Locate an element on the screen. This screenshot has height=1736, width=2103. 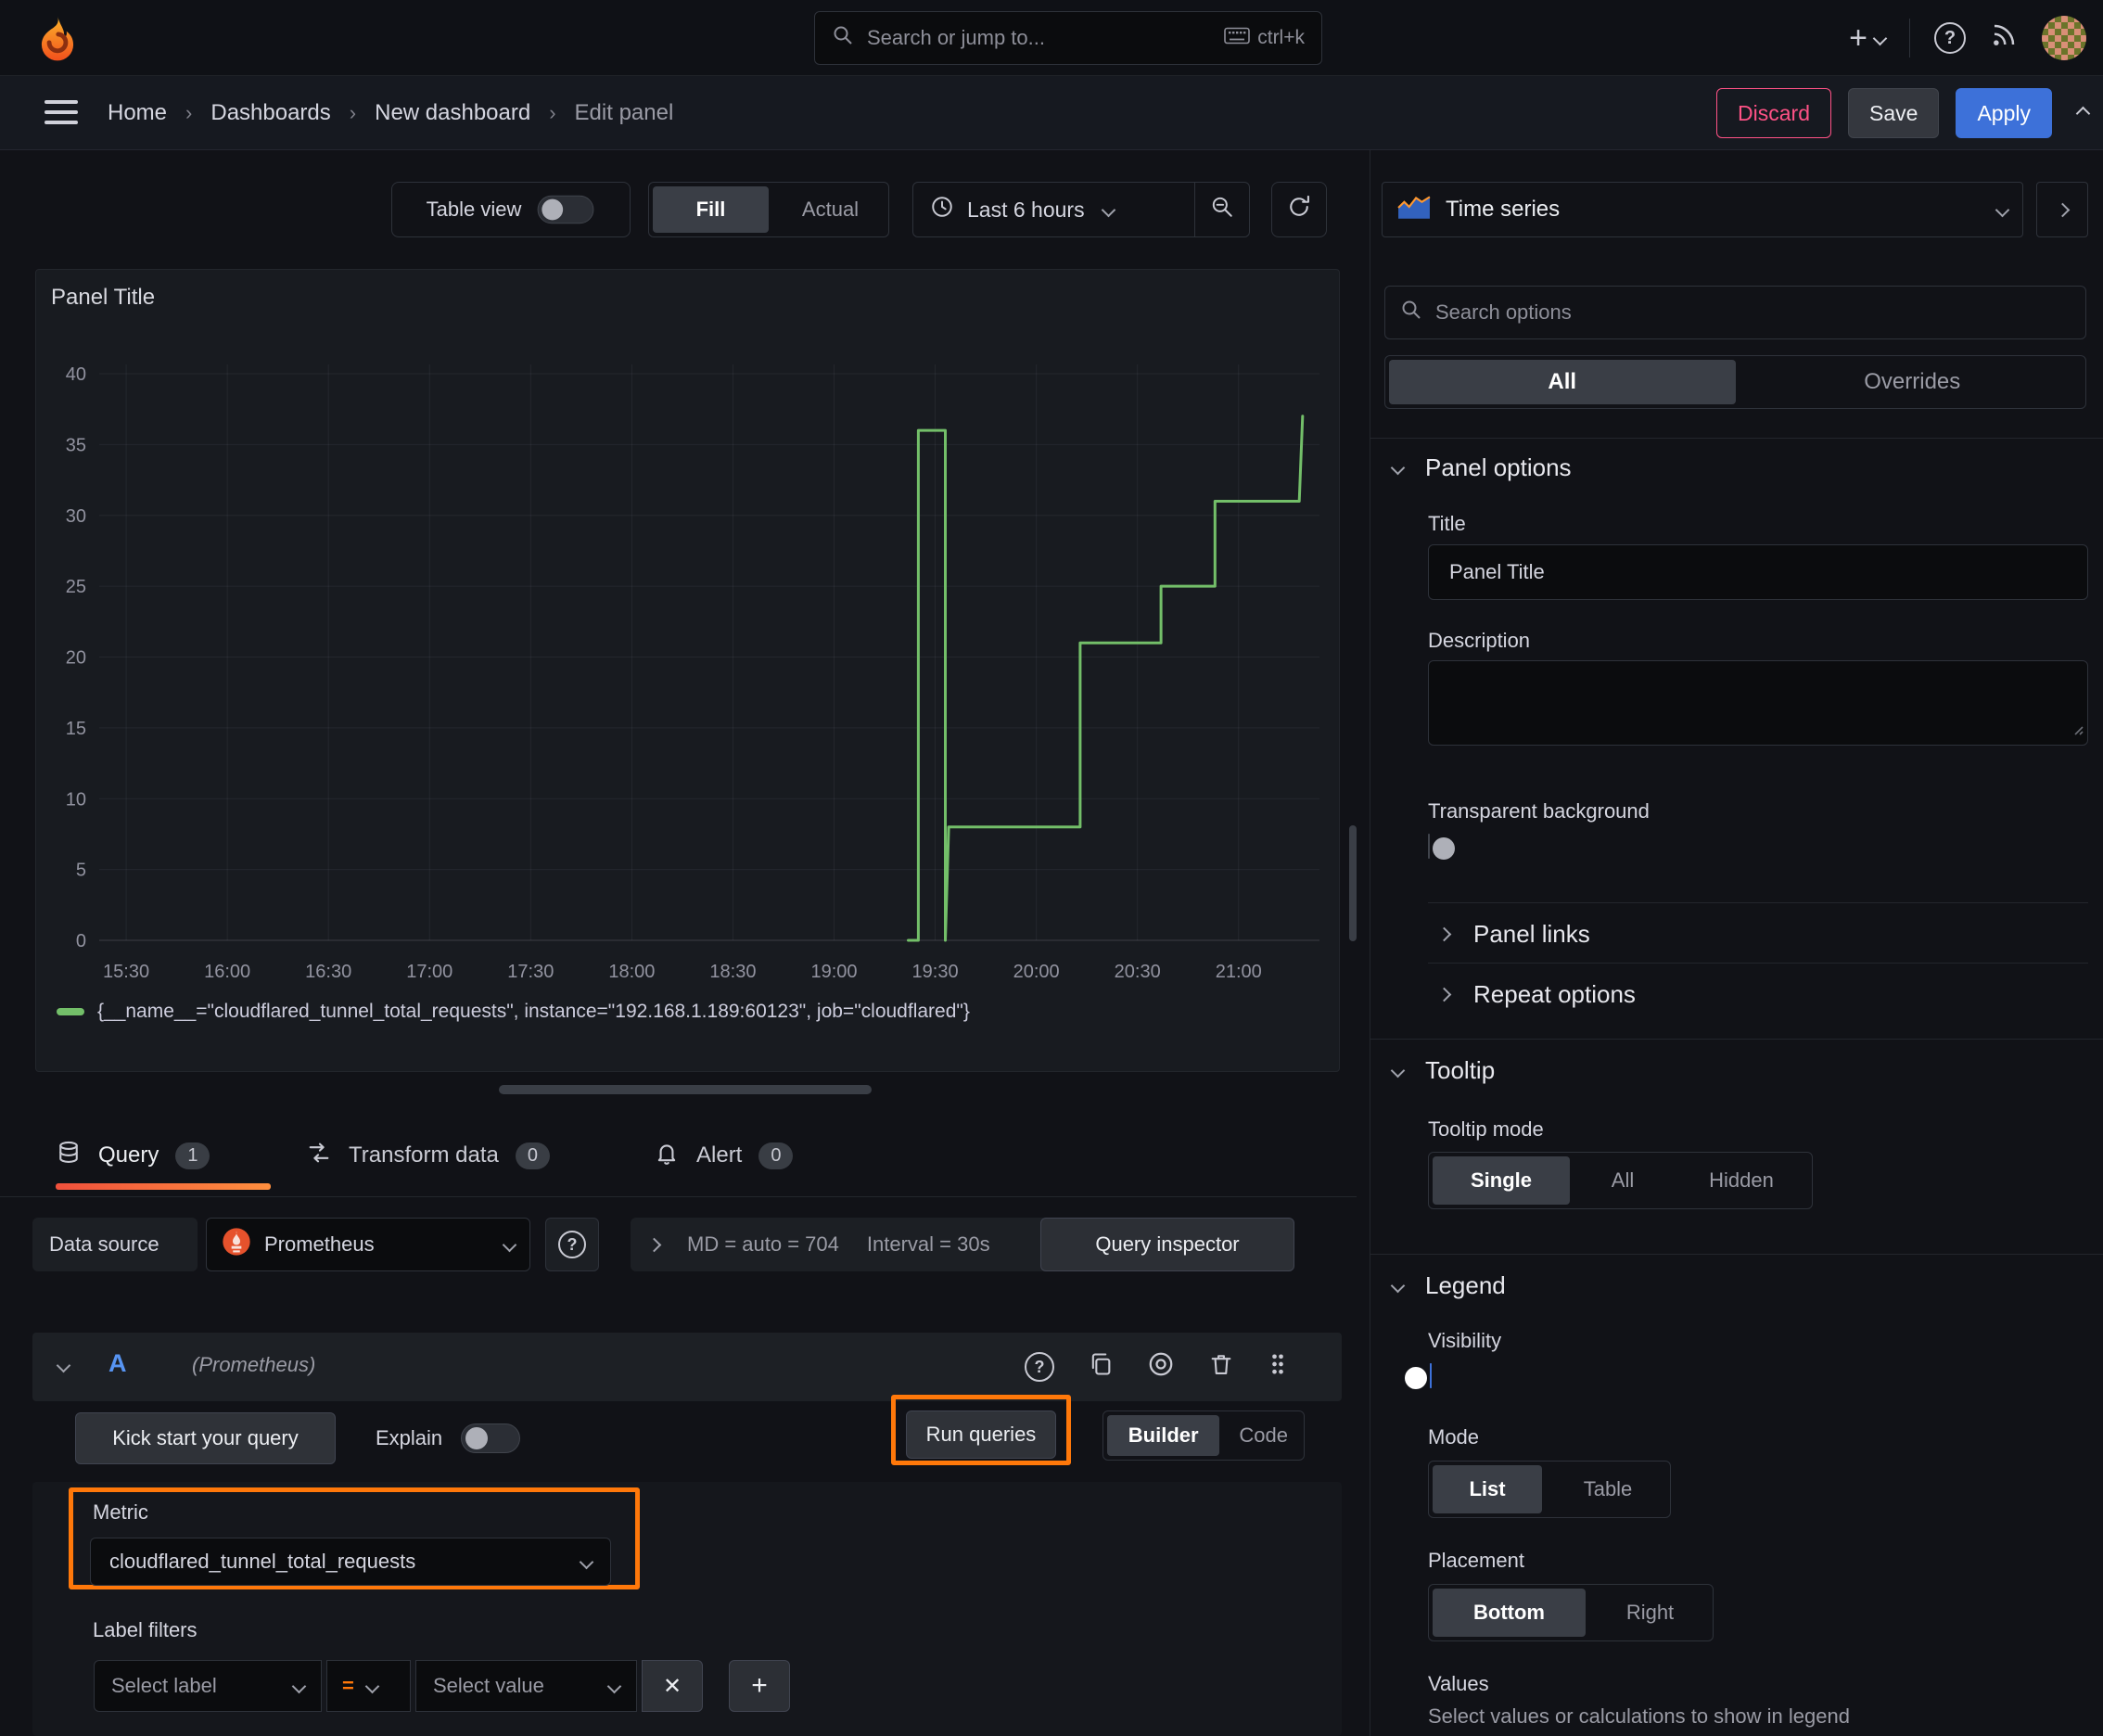
menu-icon is located at coordinates (61, 112).